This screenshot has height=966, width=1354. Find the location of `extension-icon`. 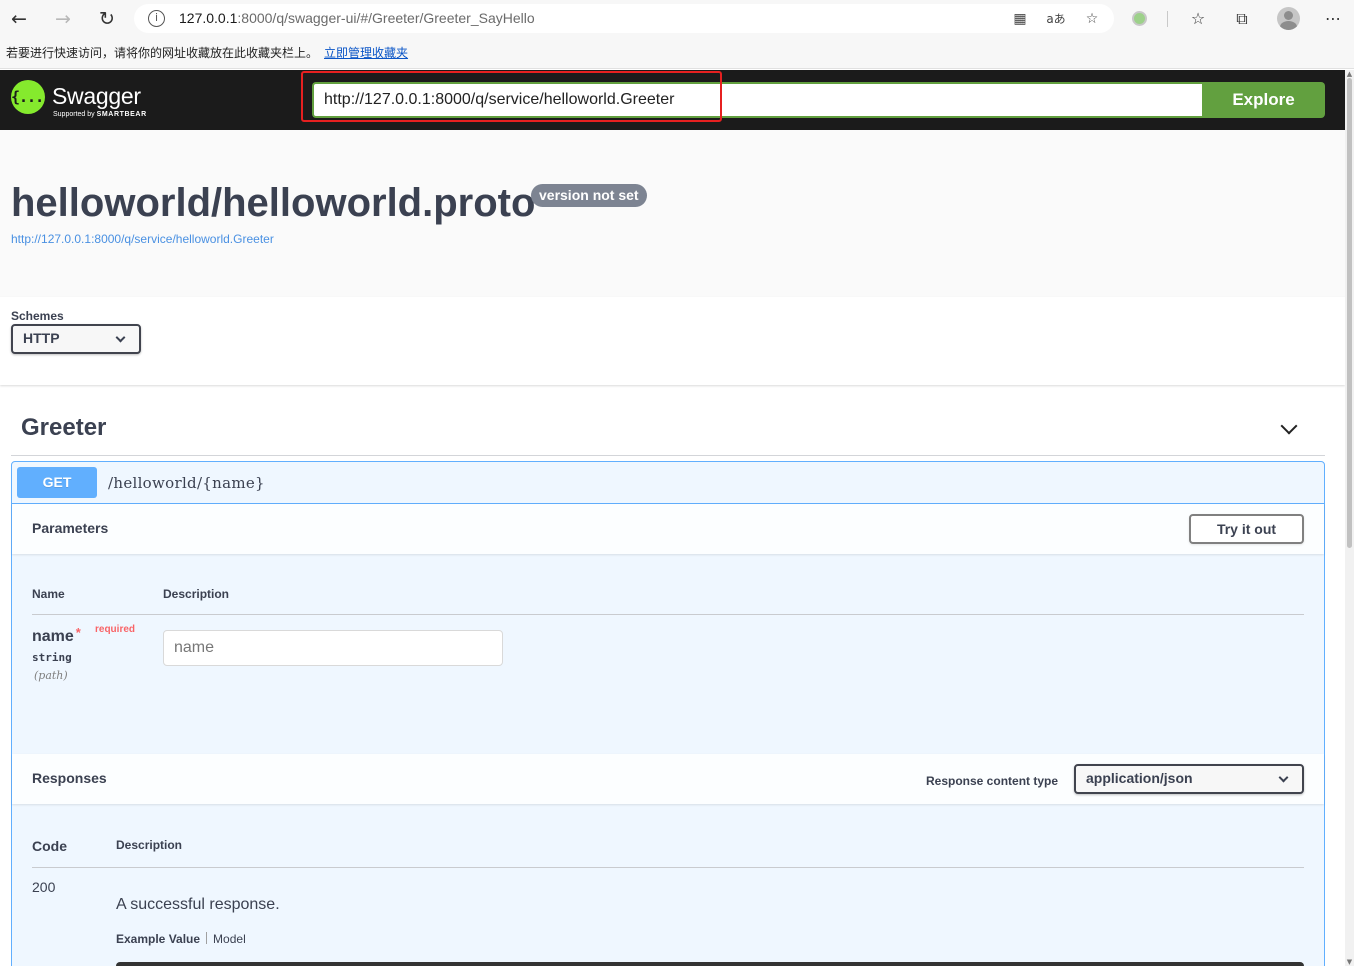

extension-icon is located at coordinates (1139, 18).